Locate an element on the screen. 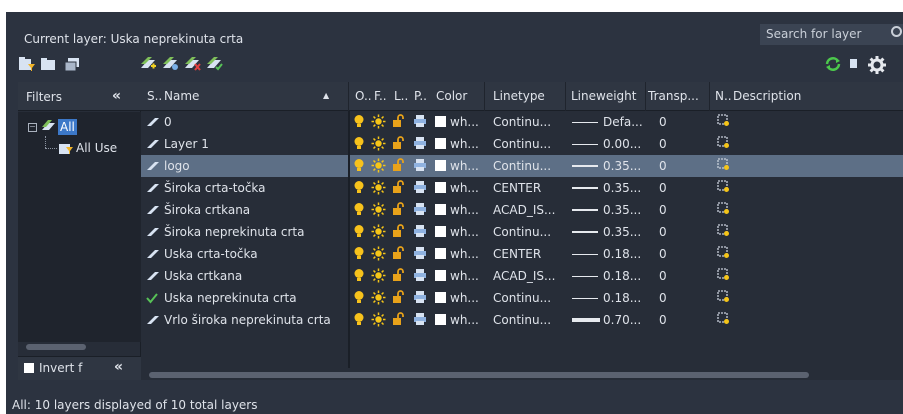 Image resolution: width=903 pixels, height=414 pixels. layer-display-icon is located at coordinates (854, 64).